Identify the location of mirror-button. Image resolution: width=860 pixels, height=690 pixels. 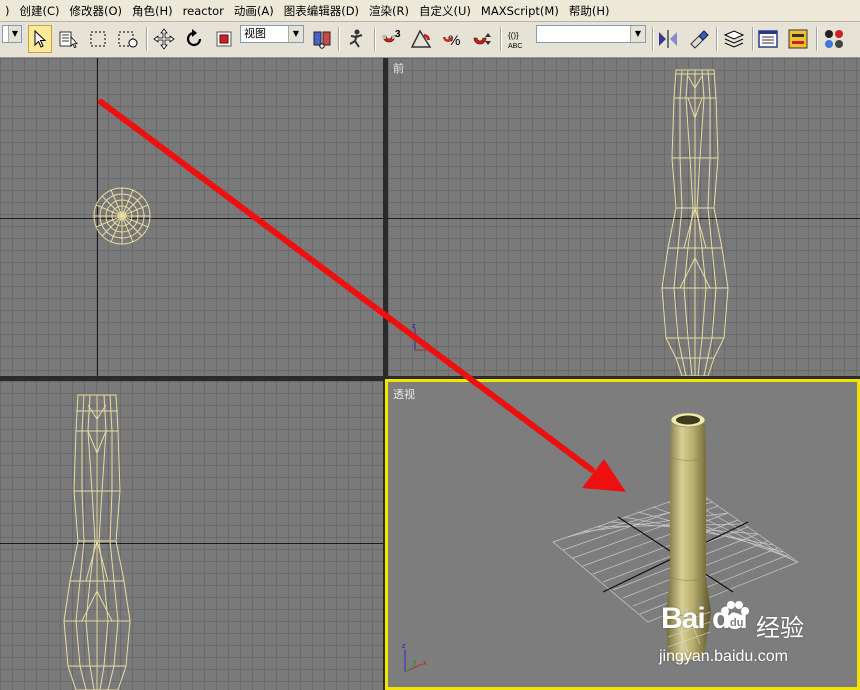
(668, 39).